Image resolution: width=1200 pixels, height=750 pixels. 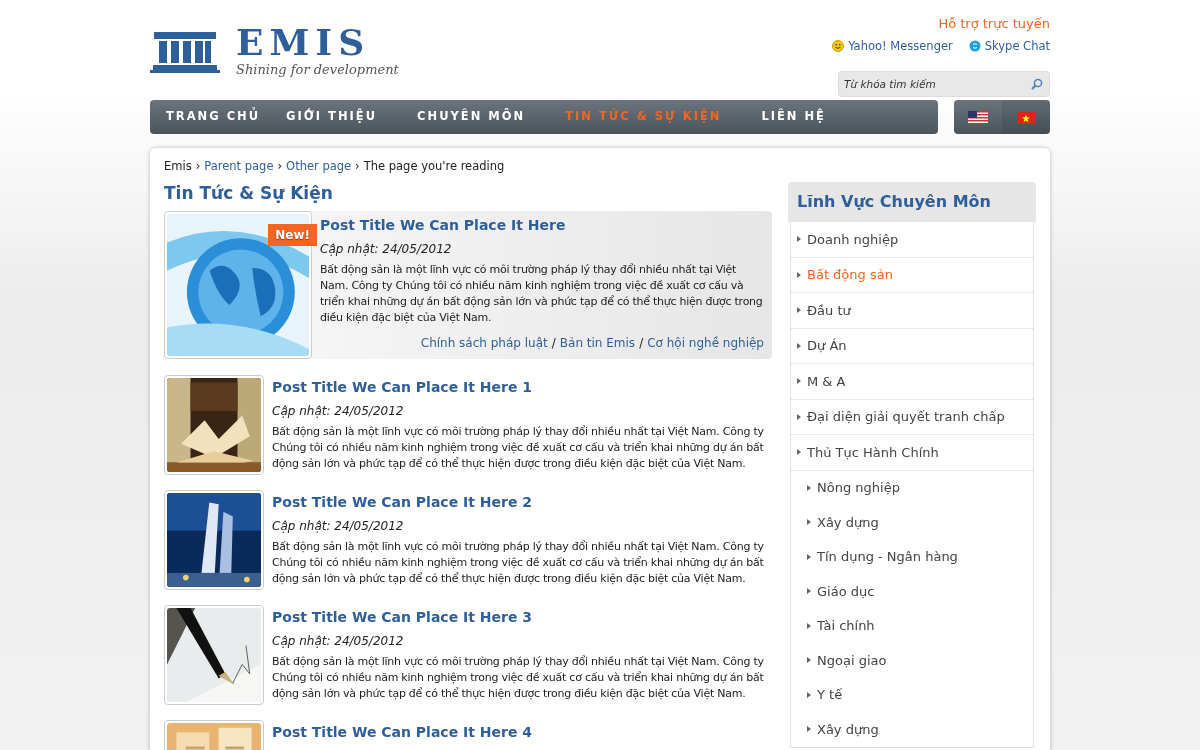 What do you see at coordinates (912, 453) in the screenshot?
I see `sidebar-item: Thủ Tục Hành Chính` at bounding box center [912, 453].